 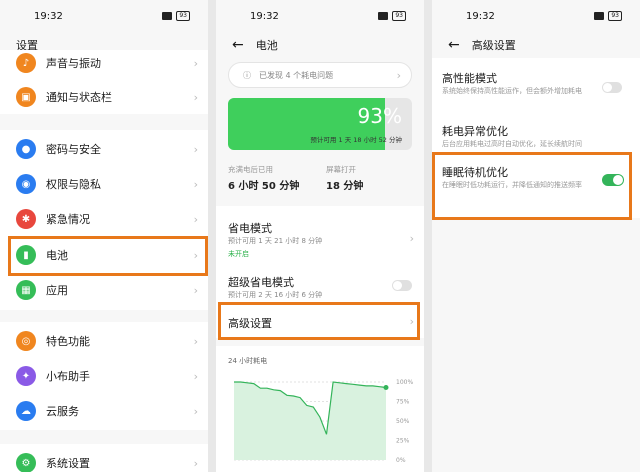 What do you see at coordinates (68, 219) in the screenshot?
I see `settings-item-label: 紧急情况` at bounding box center [68, 219].